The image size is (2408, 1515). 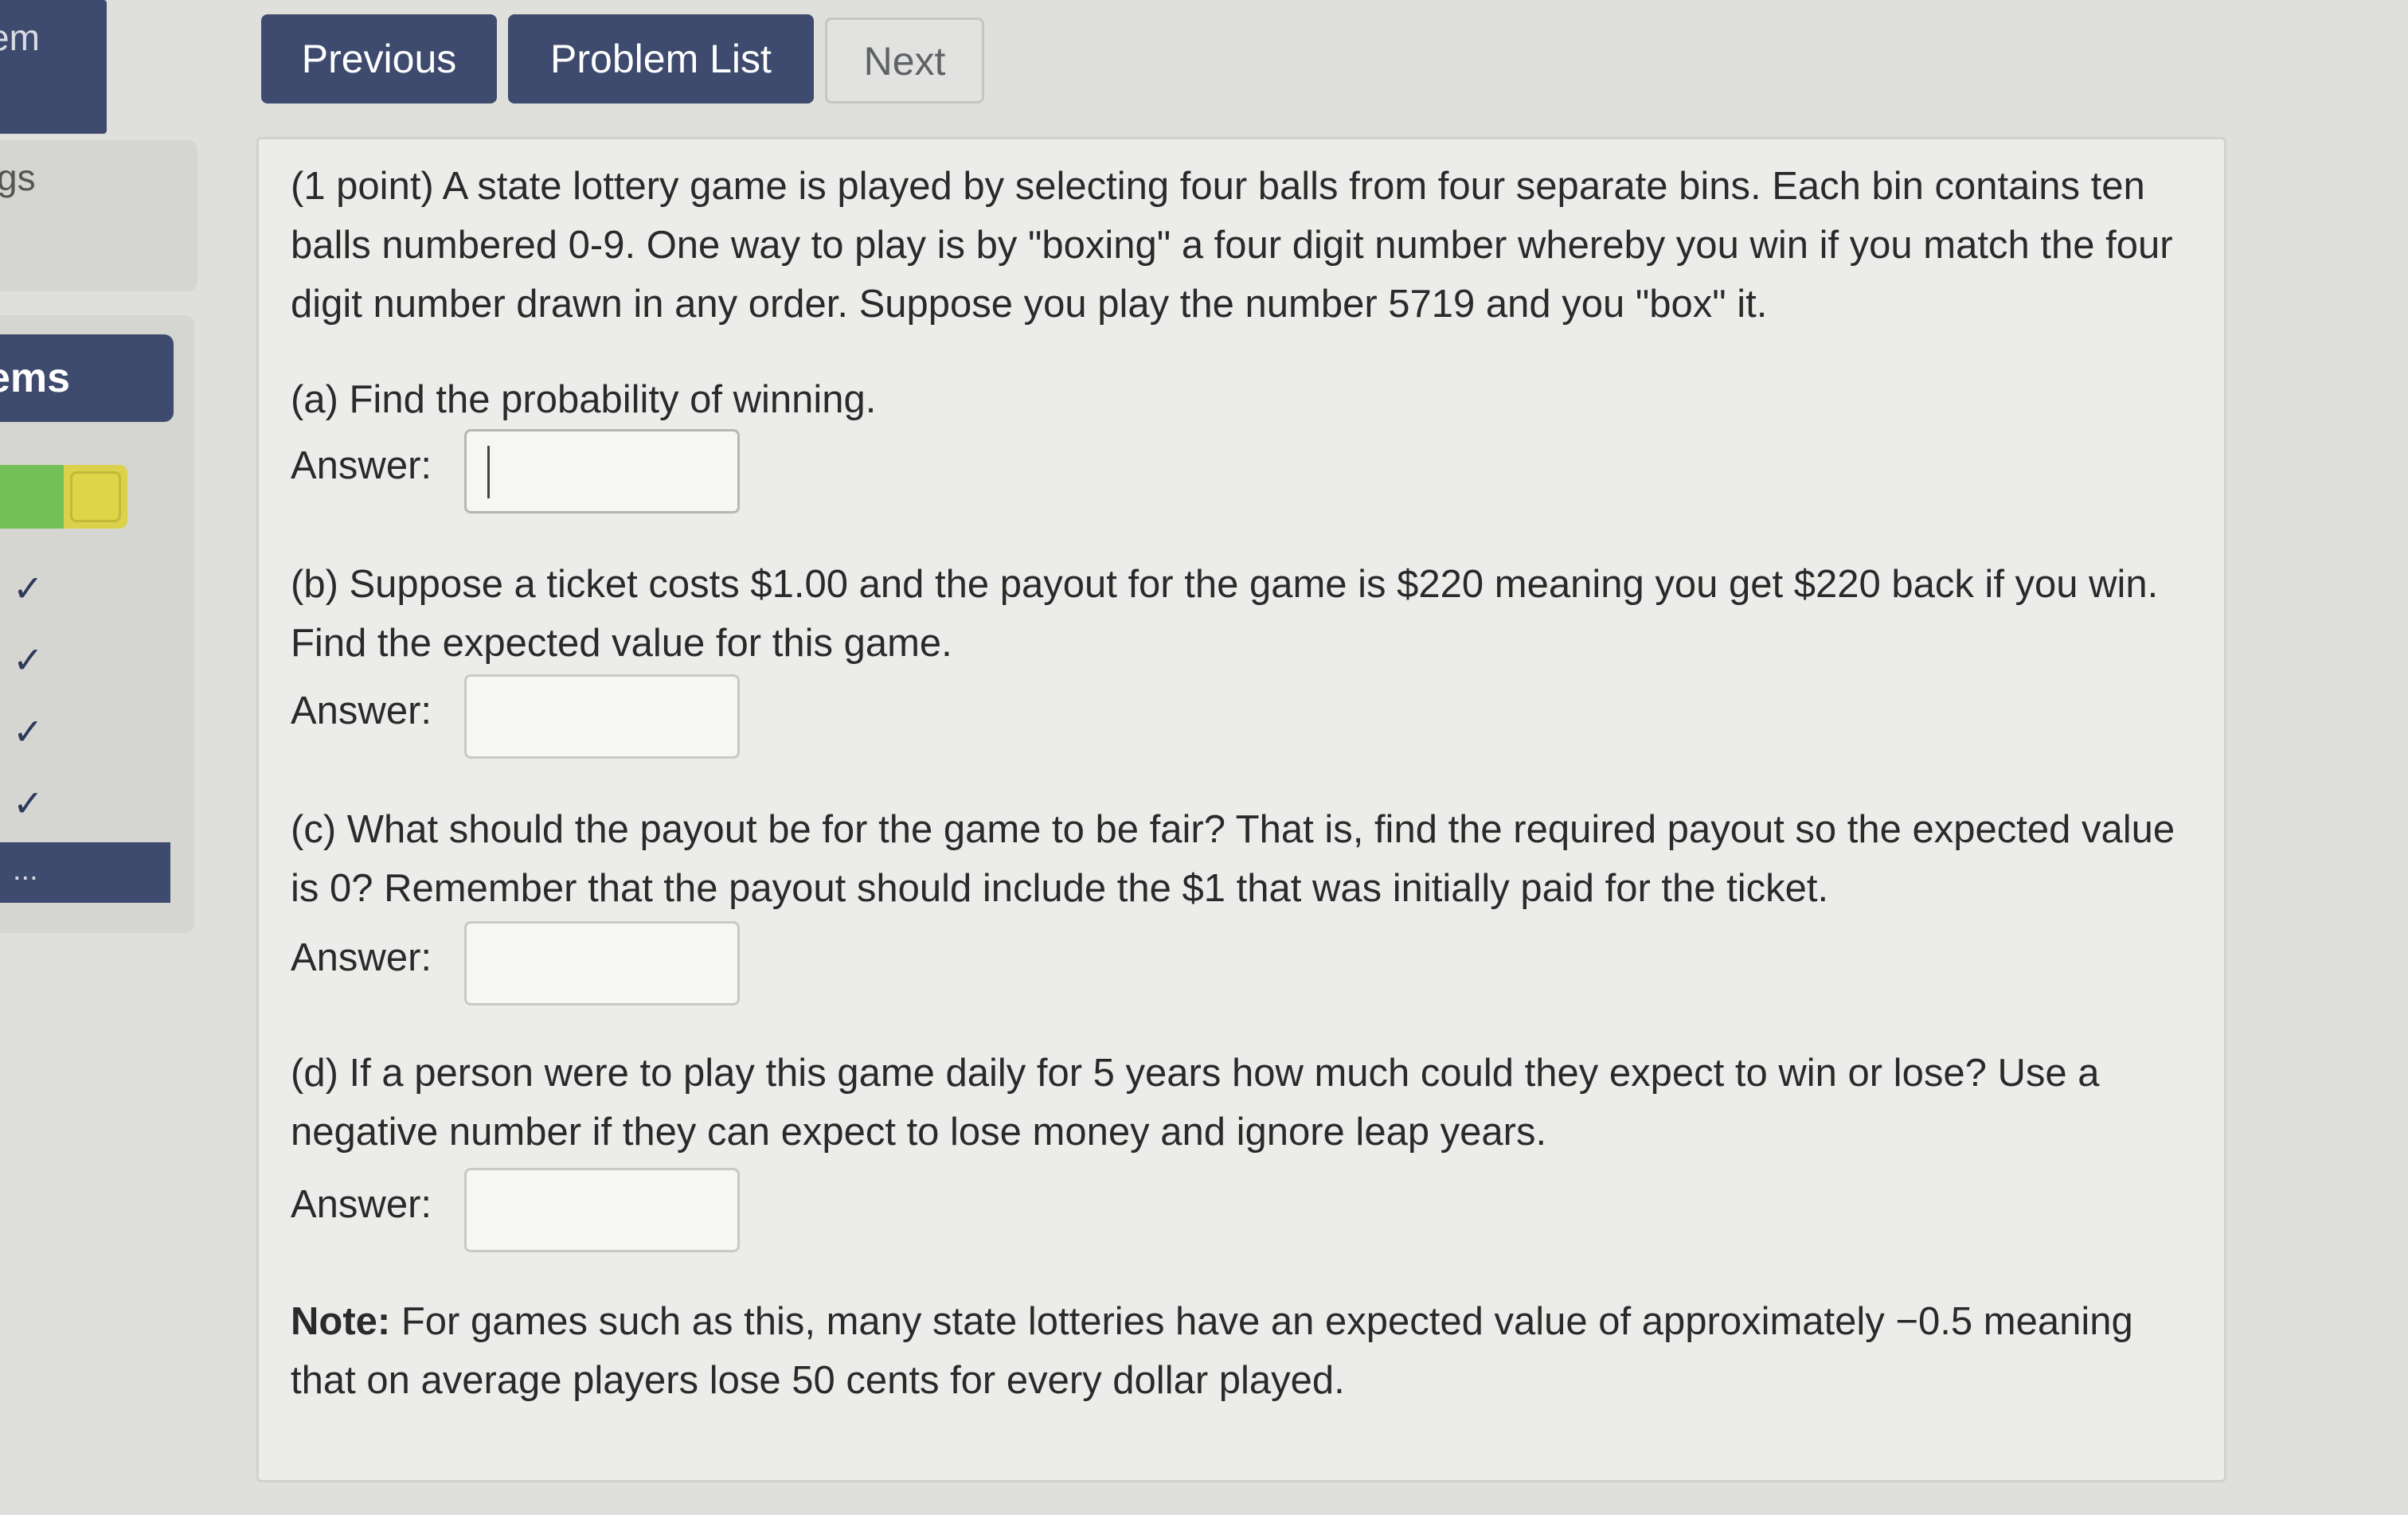 I want to click on sidebar-problems-label: ems, so click(x=35, y=378).